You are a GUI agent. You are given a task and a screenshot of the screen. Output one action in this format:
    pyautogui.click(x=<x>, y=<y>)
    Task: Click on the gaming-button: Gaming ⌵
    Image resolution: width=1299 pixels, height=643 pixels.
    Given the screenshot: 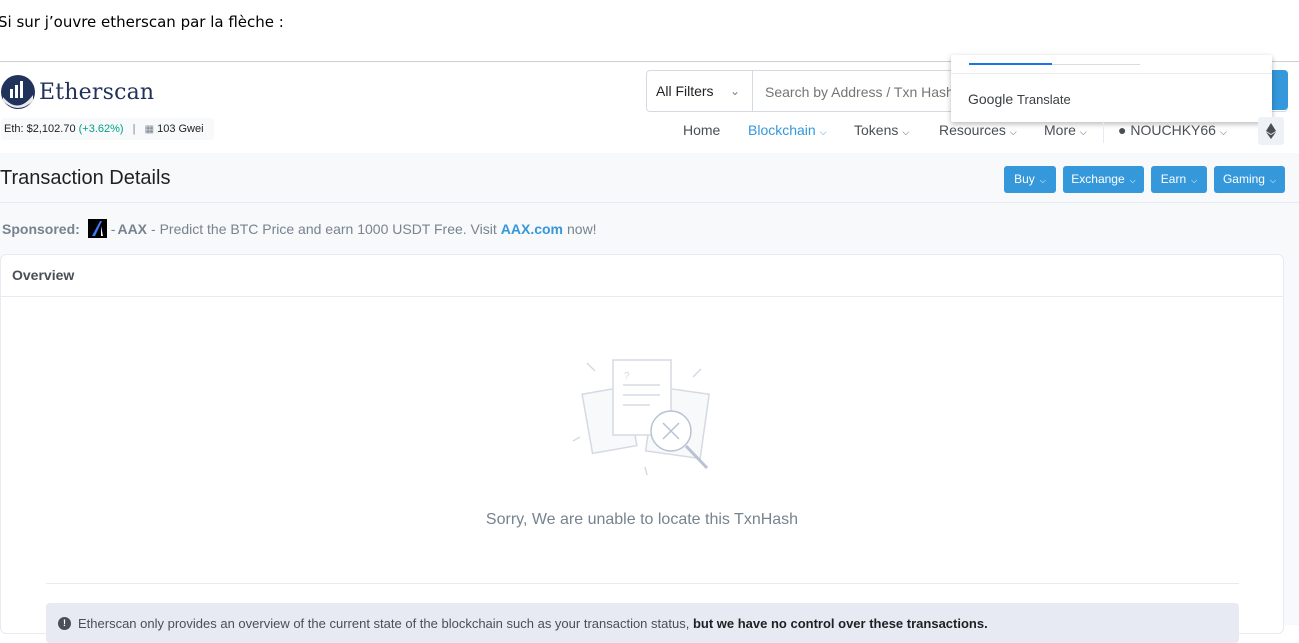 What is the action you would take?
    pyautogui.click(x=1249, y=179)
    